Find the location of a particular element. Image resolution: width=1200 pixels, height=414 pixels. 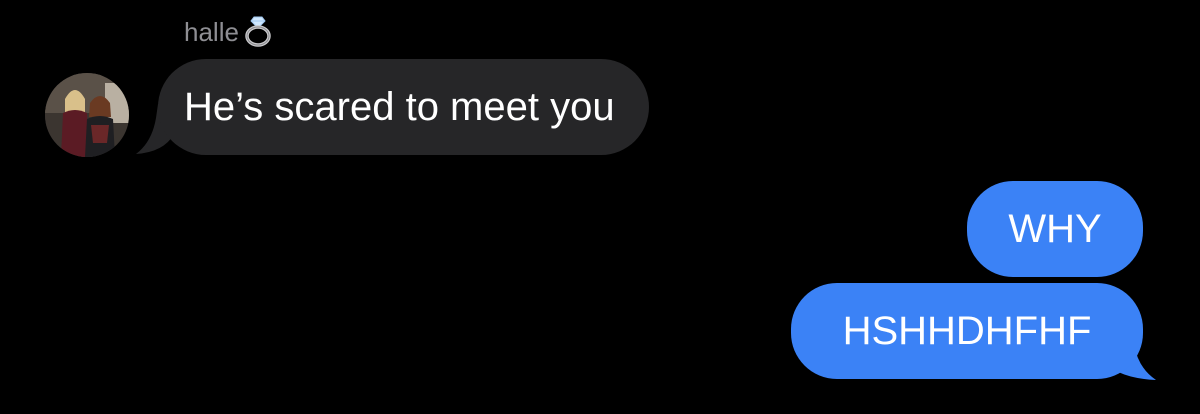

message-text: He’s scared to meet you is located at coordinates (399, 107).